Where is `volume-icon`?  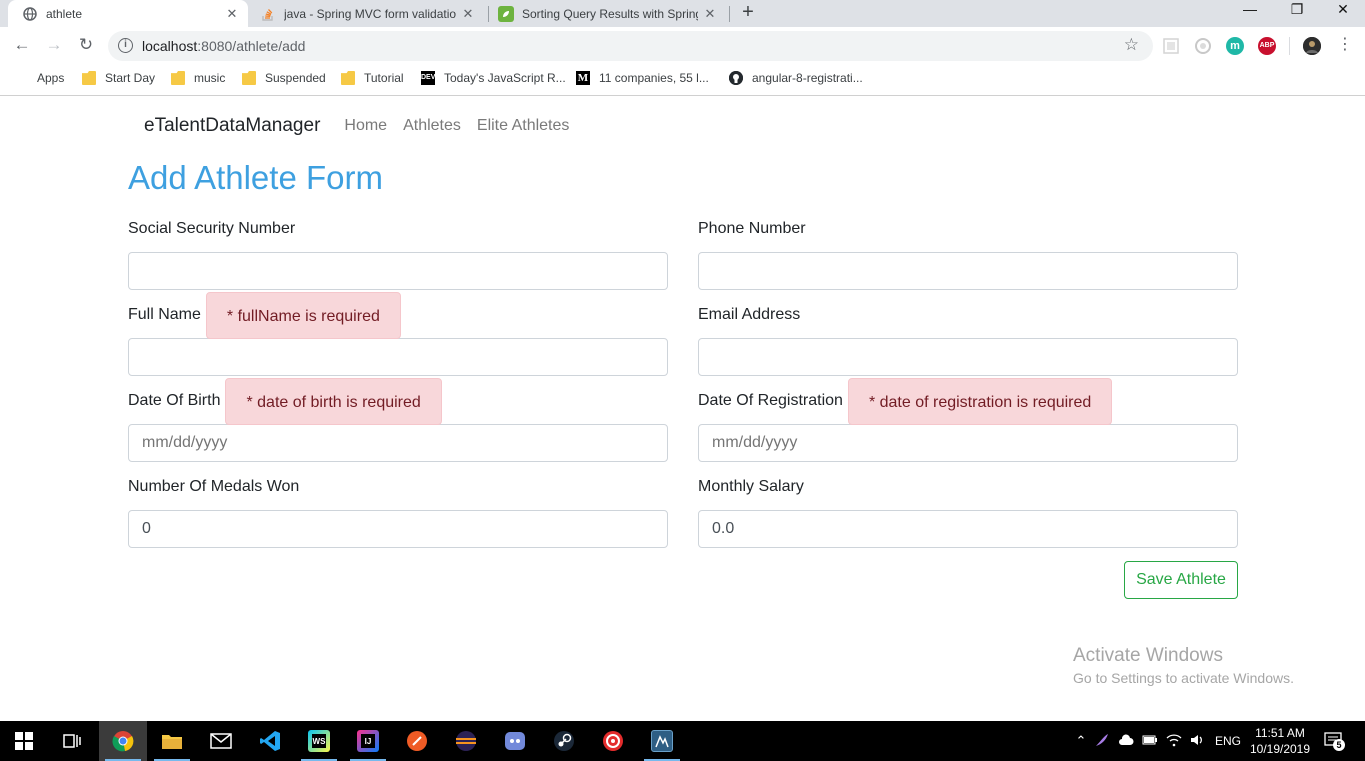
volume-icon is located at coordinates (1198, 741).